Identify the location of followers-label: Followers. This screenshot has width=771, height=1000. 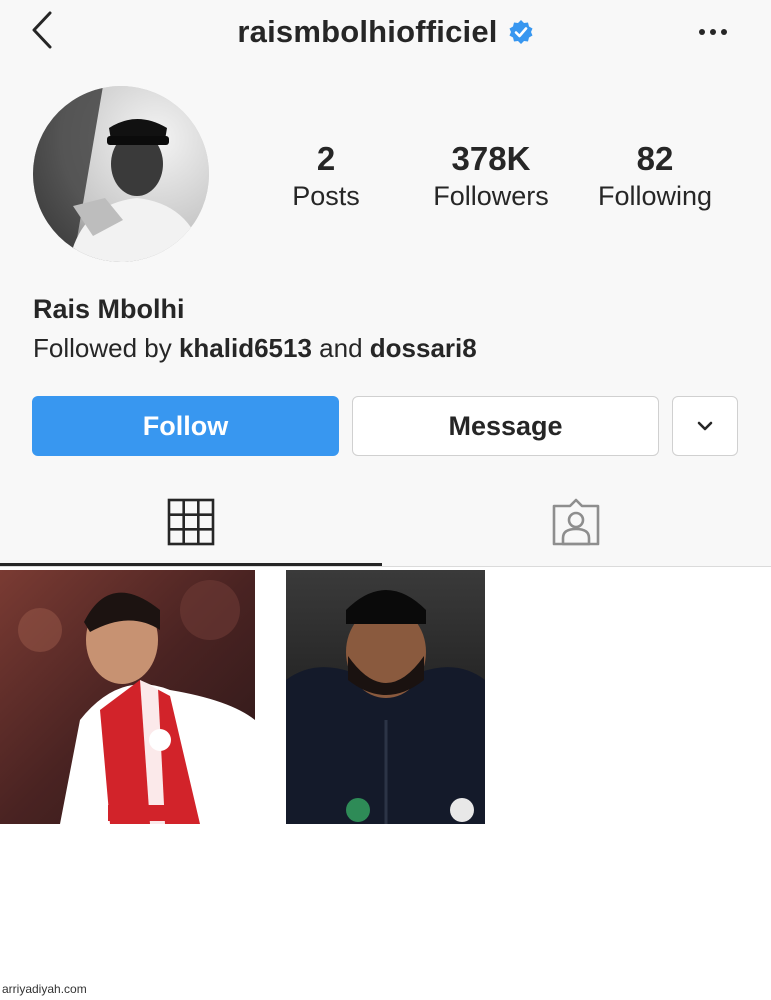
(491, 196).